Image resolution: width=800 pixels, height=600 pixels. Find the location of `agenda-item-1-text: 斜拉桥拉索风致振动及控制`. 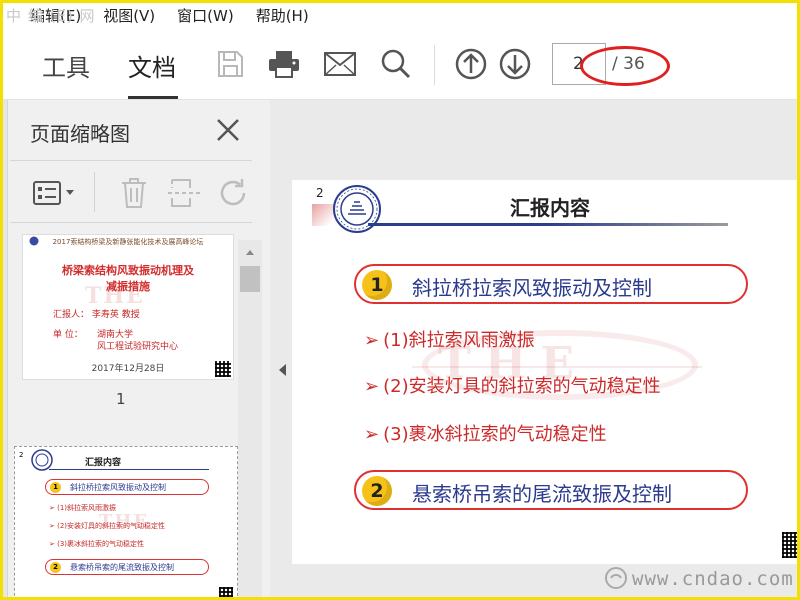

agenda-item-1-text: 斜拉桥拉索风致振动及控制 is located at coordinates (532, 288).